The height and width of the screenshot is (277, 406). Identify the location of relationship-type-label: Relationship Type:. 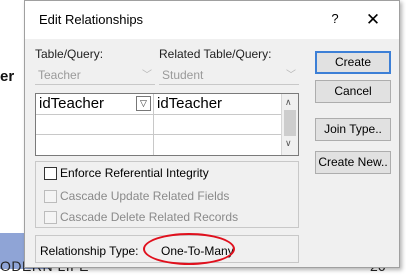
(89, 251).